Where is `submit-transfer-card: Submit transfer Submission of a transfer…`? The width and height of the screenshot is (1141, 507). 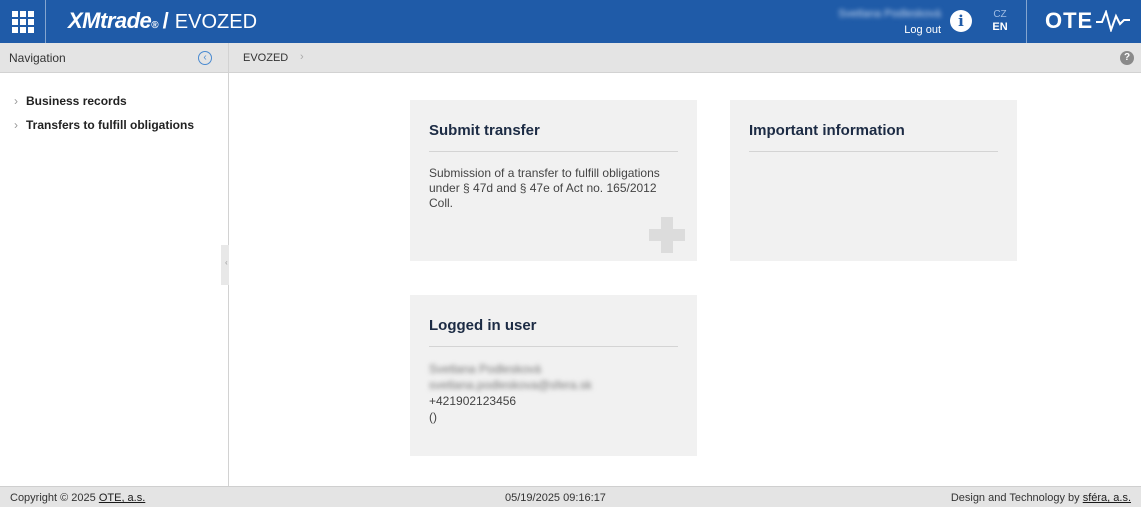
submit-transfer-card: Submit transfer Submission of a transfer… is located at coordinates (553, 180).